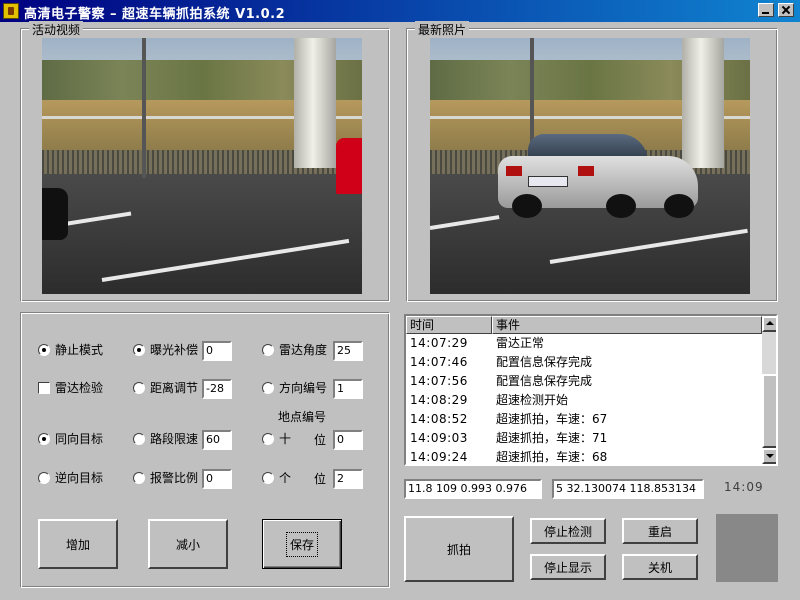  Describe the element at coordinates (79, 350) in the screenshot. I see `still-mode-label: 静止模式` at that location.